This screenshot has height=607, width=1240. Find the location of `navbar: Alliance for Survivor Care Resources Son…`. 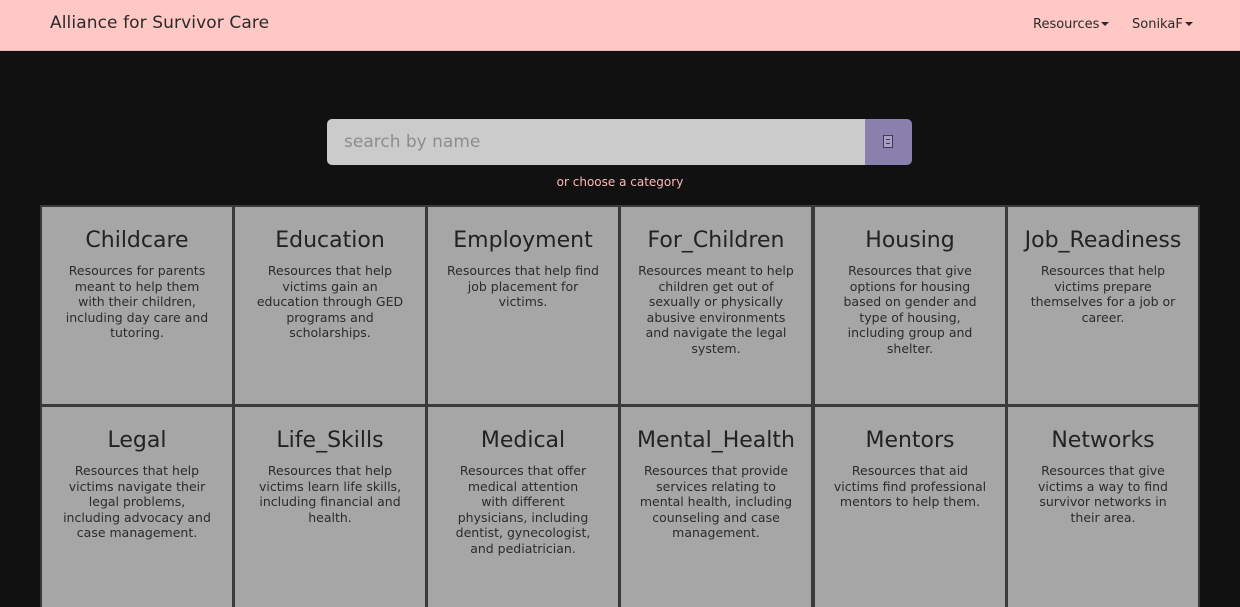

navbar: Alliance for Survivor Care Resources Son… is located at coordinates (620, 25).